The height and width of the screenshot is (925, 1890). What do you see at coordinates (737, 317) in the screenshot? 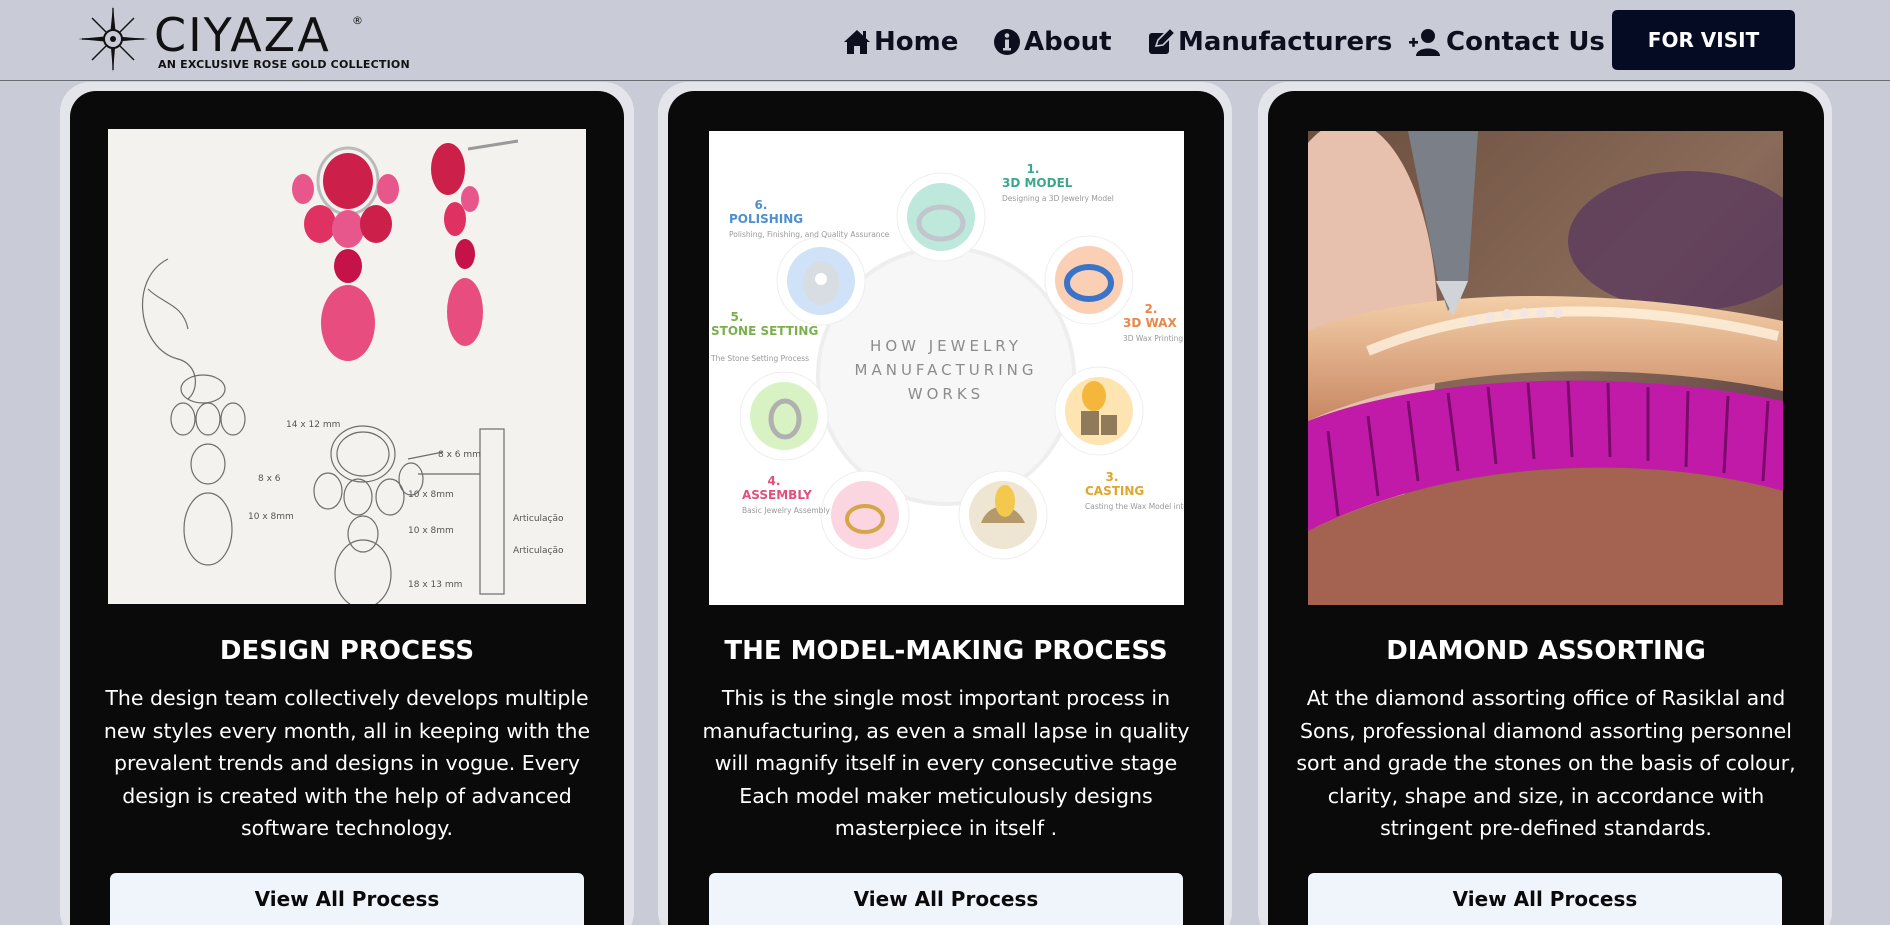
I see `step-5-number: 5.` at bounding box center [737, 317].